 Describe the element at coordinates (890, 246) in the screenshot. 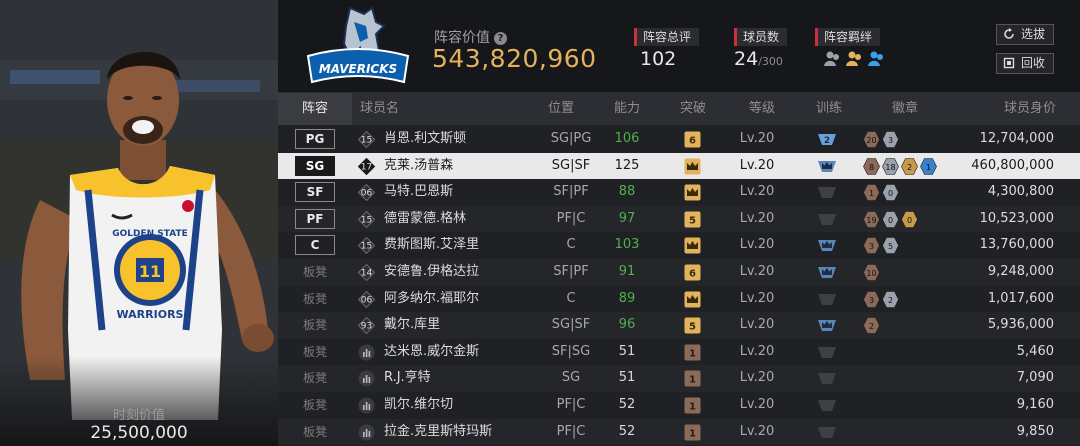

I see `badge-medal-icon: 5` at that location.